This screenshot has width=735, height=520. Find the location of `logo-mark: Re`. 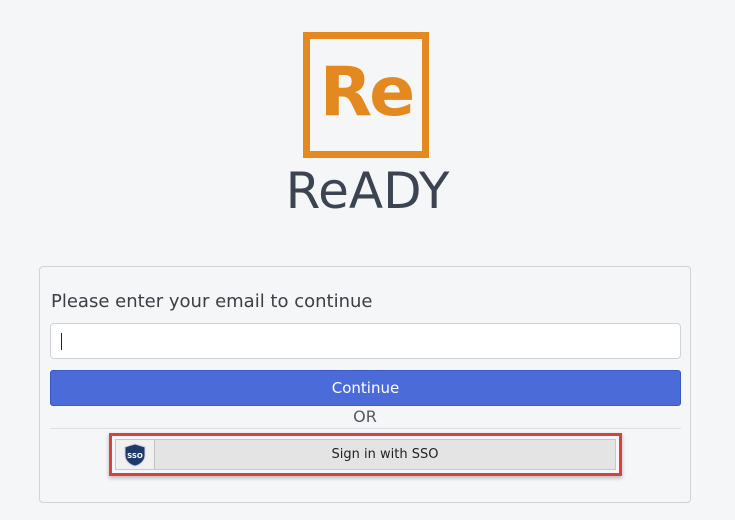

logo-mark: Re is located at coordinates (367, 92).